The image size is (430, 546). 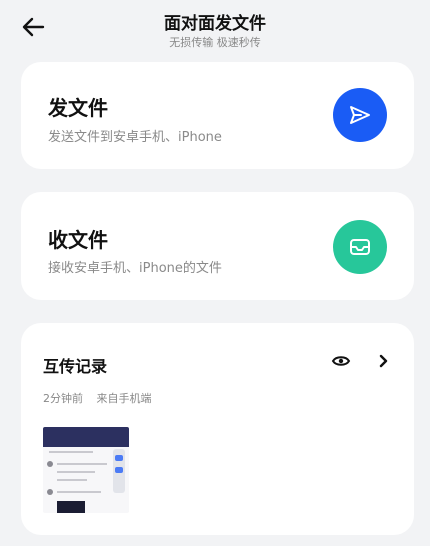 I want to click on thumbnail-sidebar, so click(x=119, y=471).